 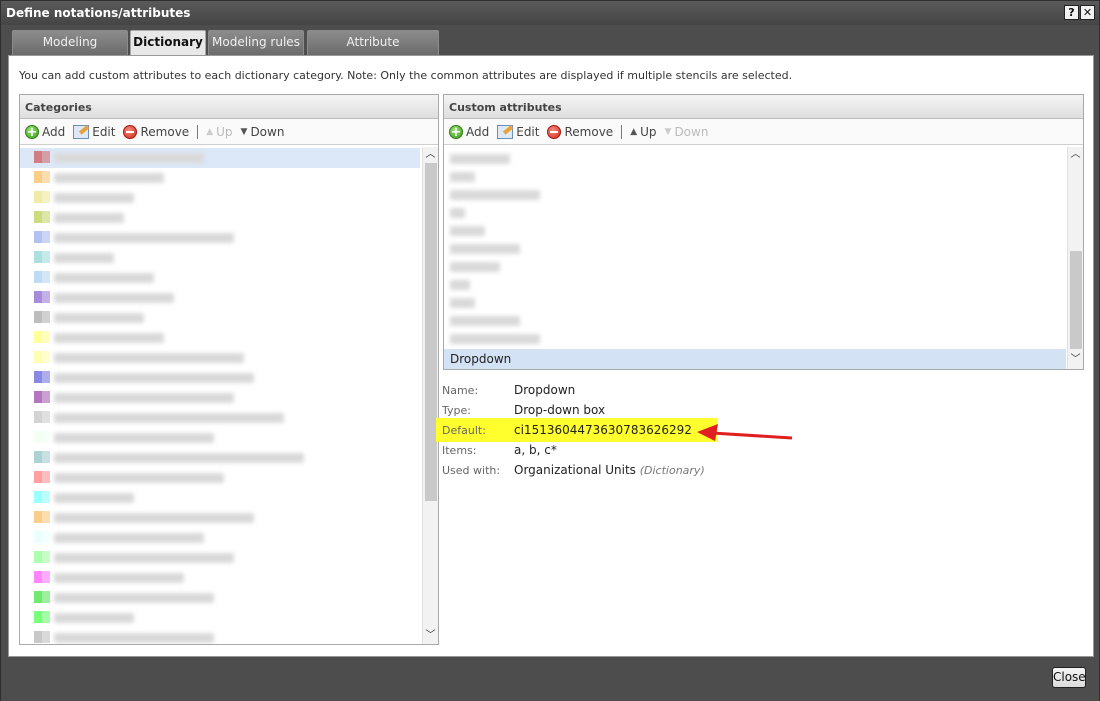 I want to click on items-label: Items:, so click(x=459, y=450).